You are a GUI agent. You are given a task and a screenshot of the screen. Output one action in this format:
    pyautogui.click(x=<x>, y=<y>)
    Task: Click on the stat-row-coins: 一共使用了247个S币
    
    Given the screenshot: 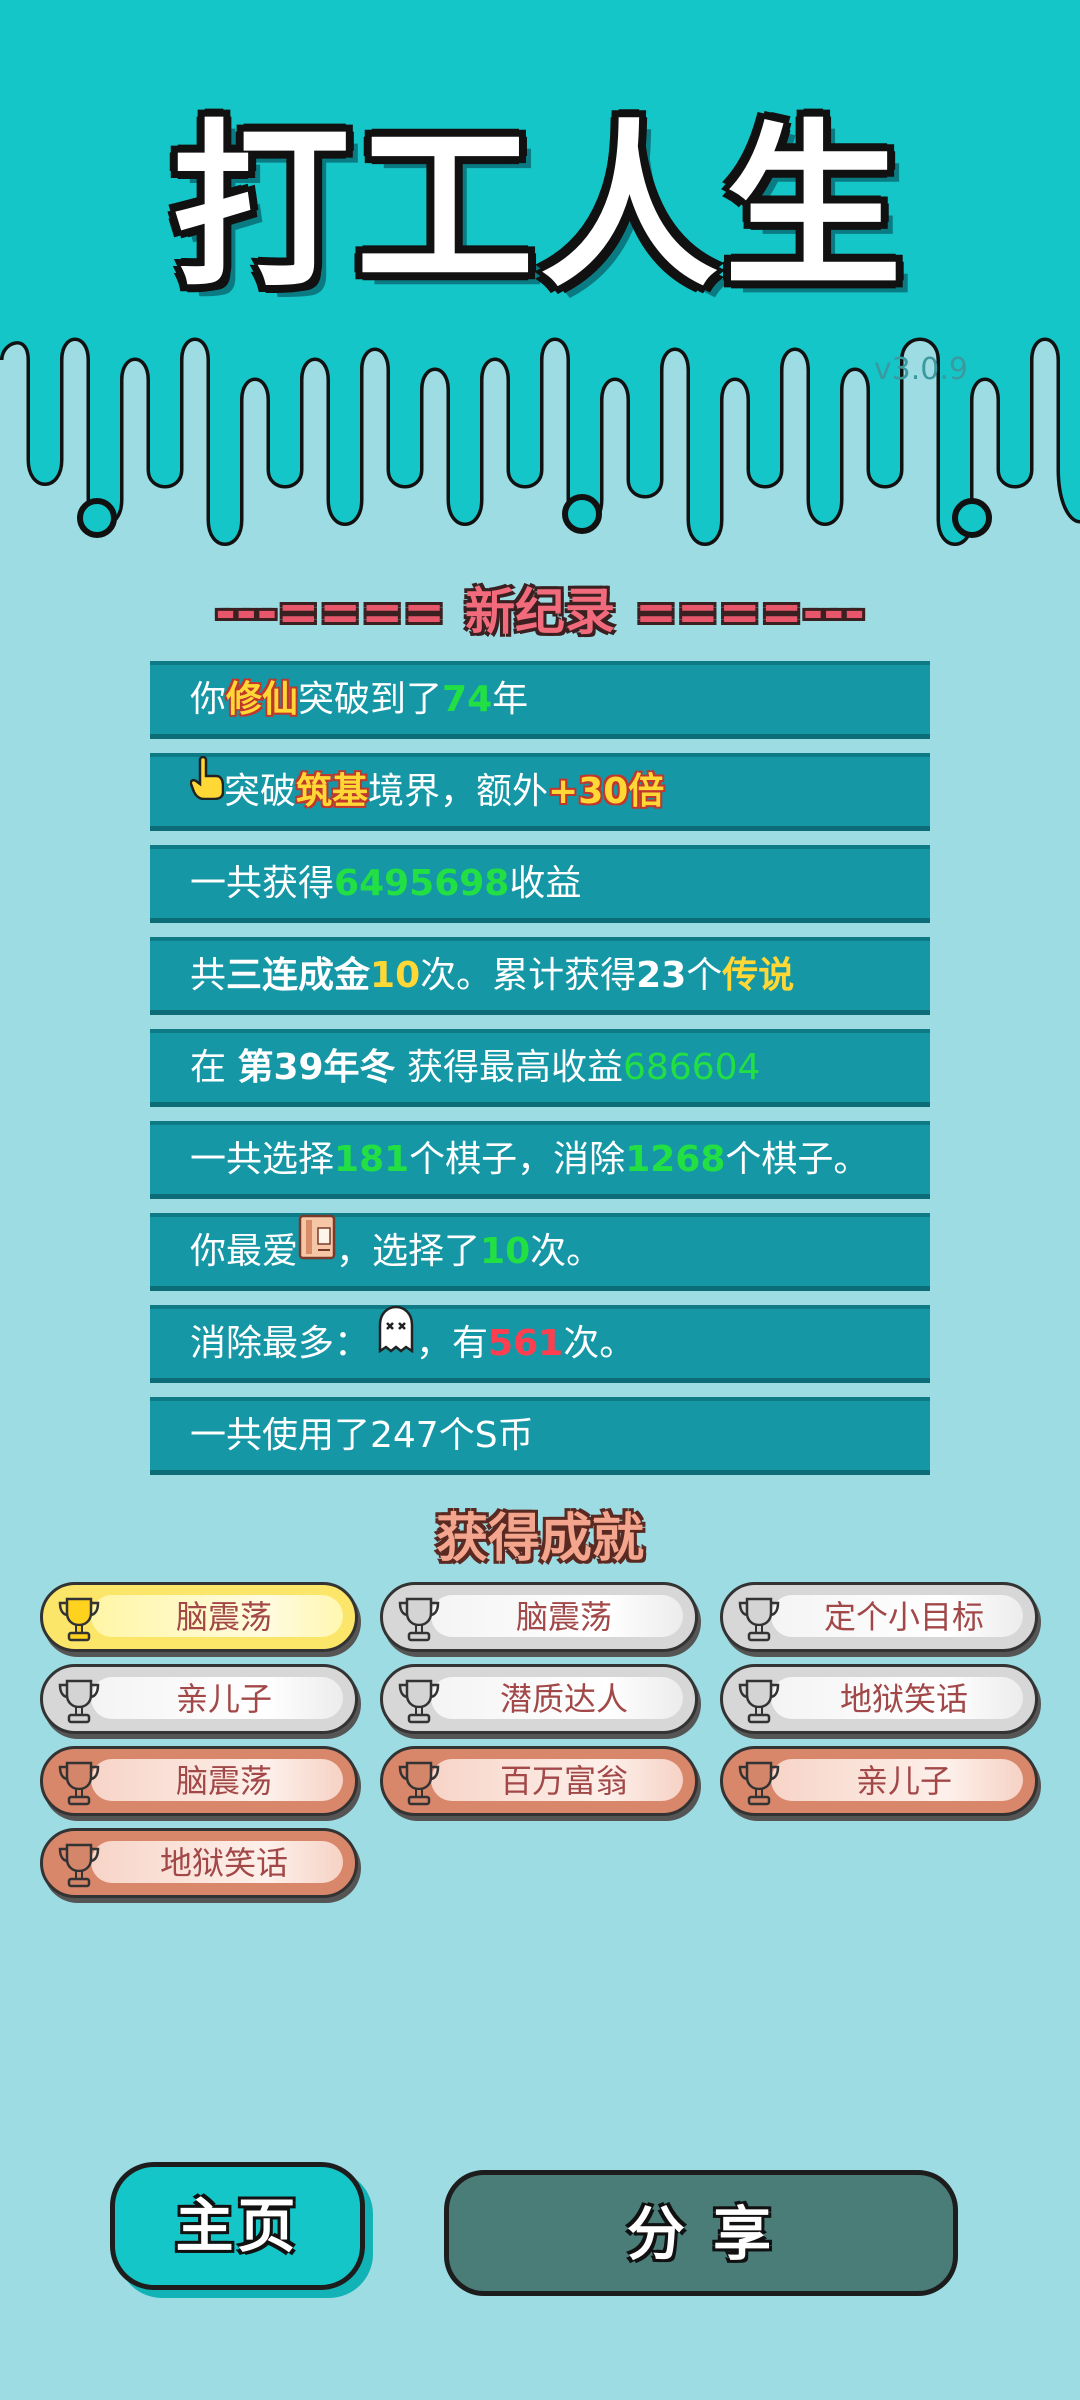 What is the action you would take?
    pyautogui.click(x=540, y=1436)
    